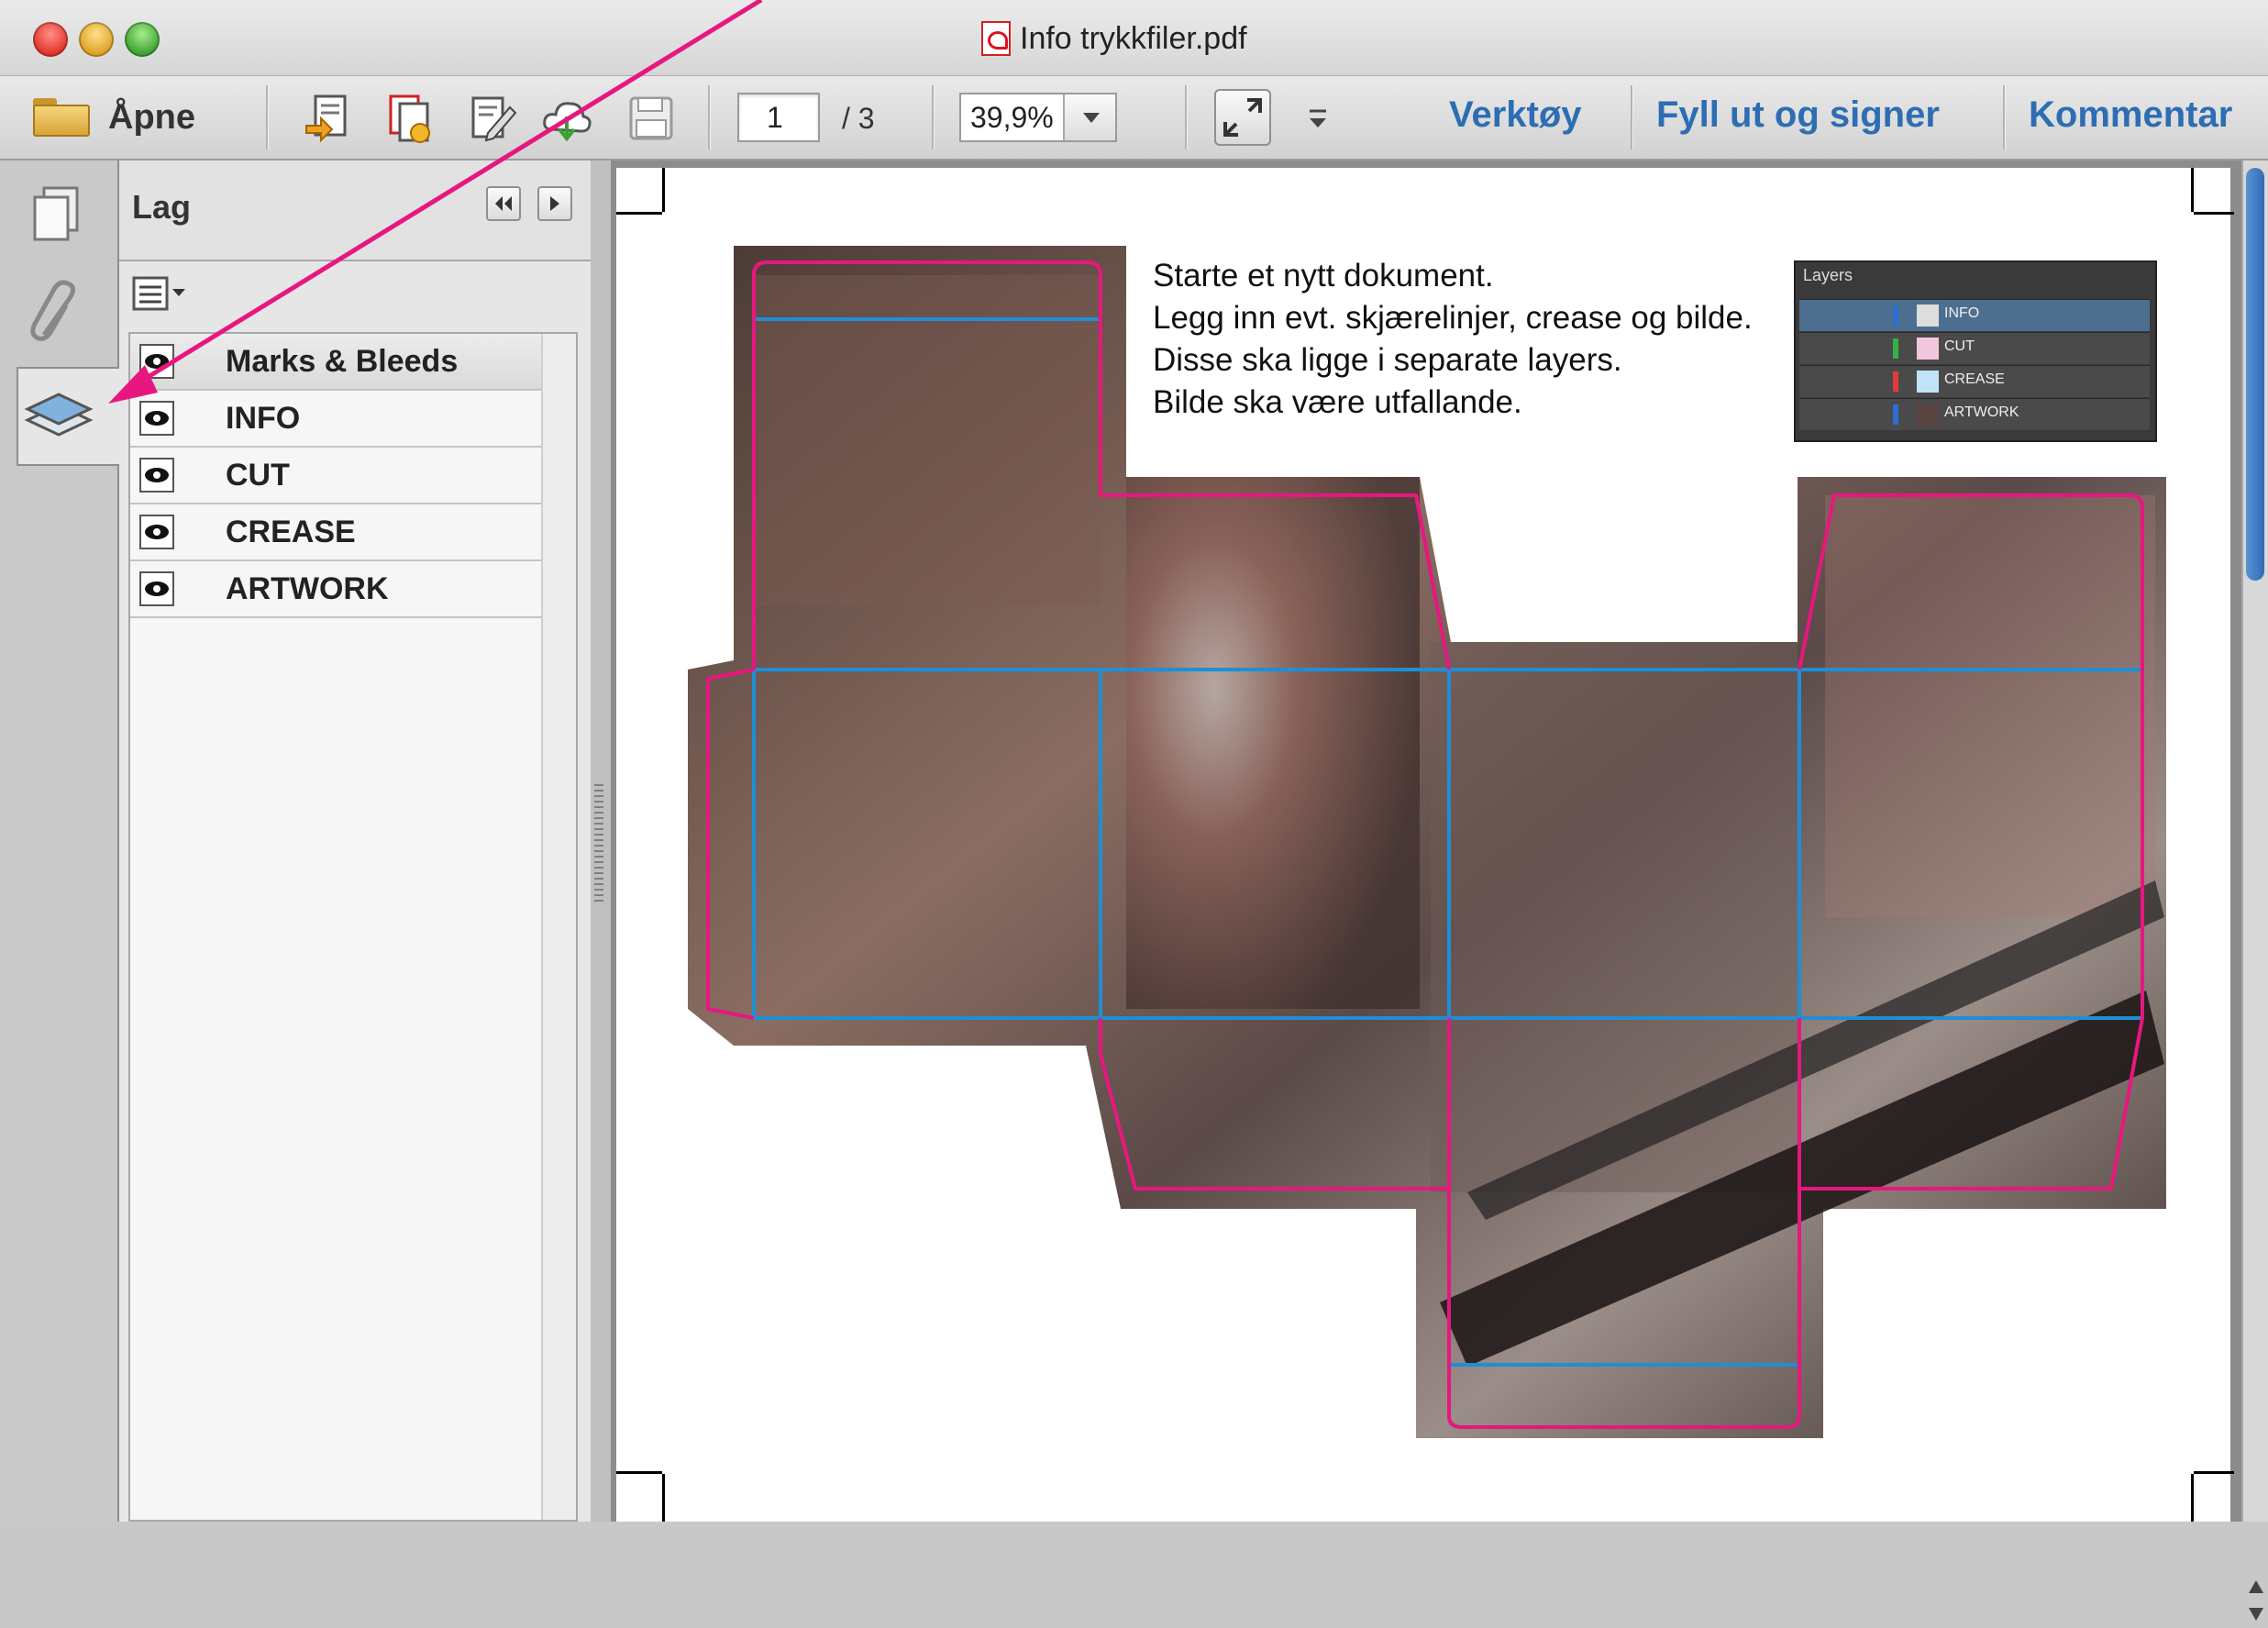 The image size is (2268, 1628). I want to click on embedded-layers-panel: Layers INFO CUT CREASE ARTWORK, so click(1975, 351).